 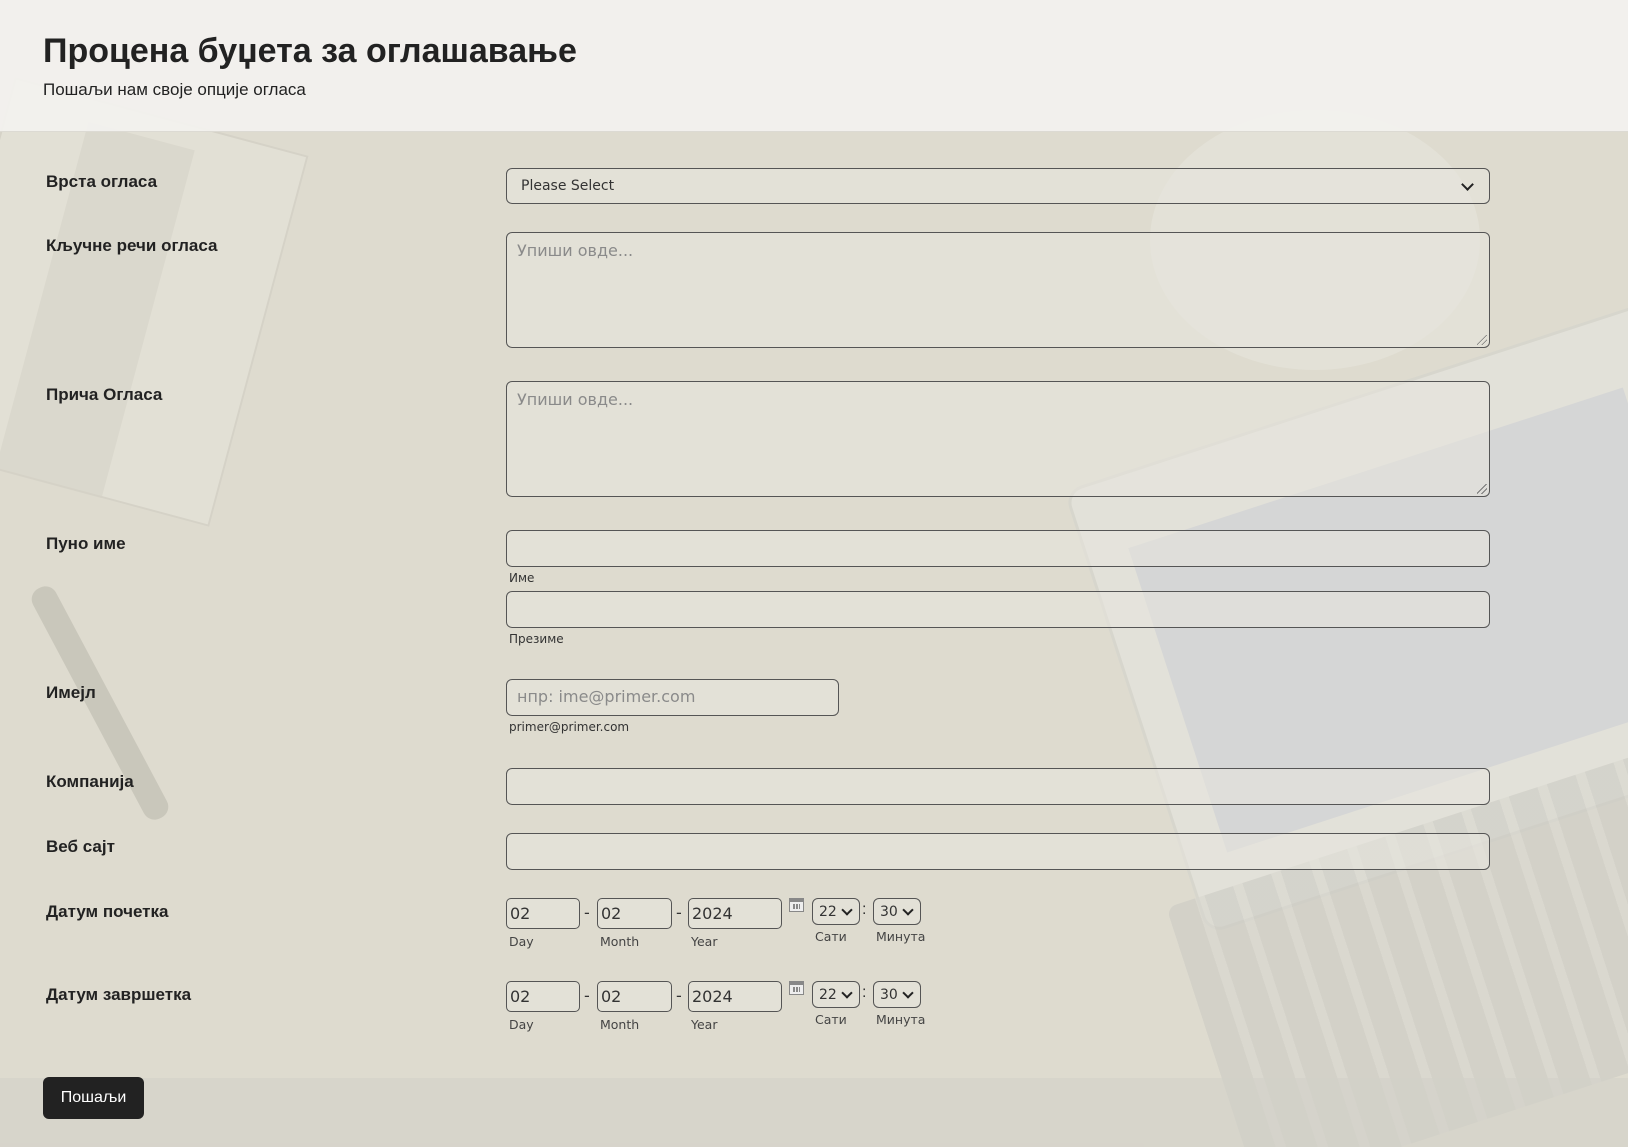 I want to click on story-label: Прича Огласа, so click(x=104, y=394).